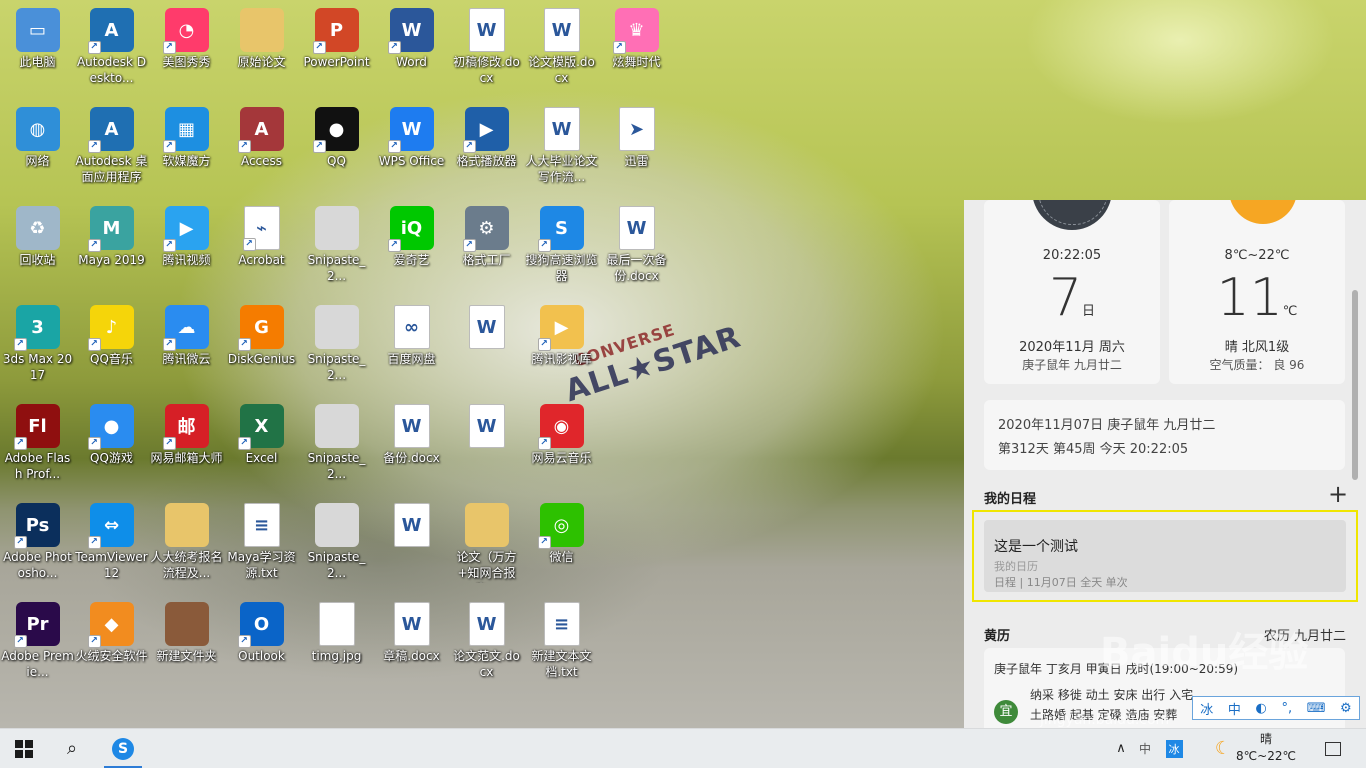 The width and height of the screenshot is (1366, 768). Describe the element at coordinates (261, 30) in the screenshot. I see `folder-icon` at that location.